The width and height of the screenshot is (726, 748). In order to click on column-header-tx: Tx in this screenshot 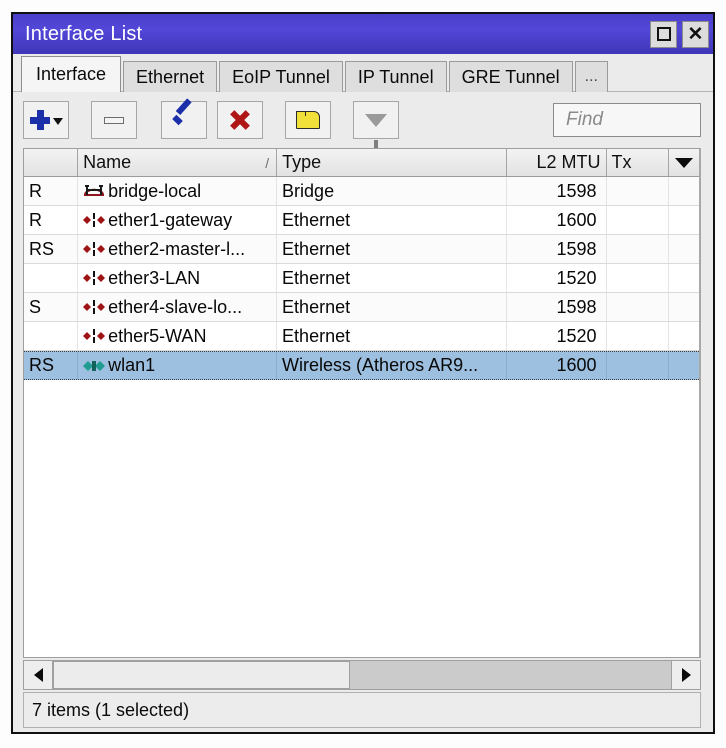, I will do `click(638, 162)`.